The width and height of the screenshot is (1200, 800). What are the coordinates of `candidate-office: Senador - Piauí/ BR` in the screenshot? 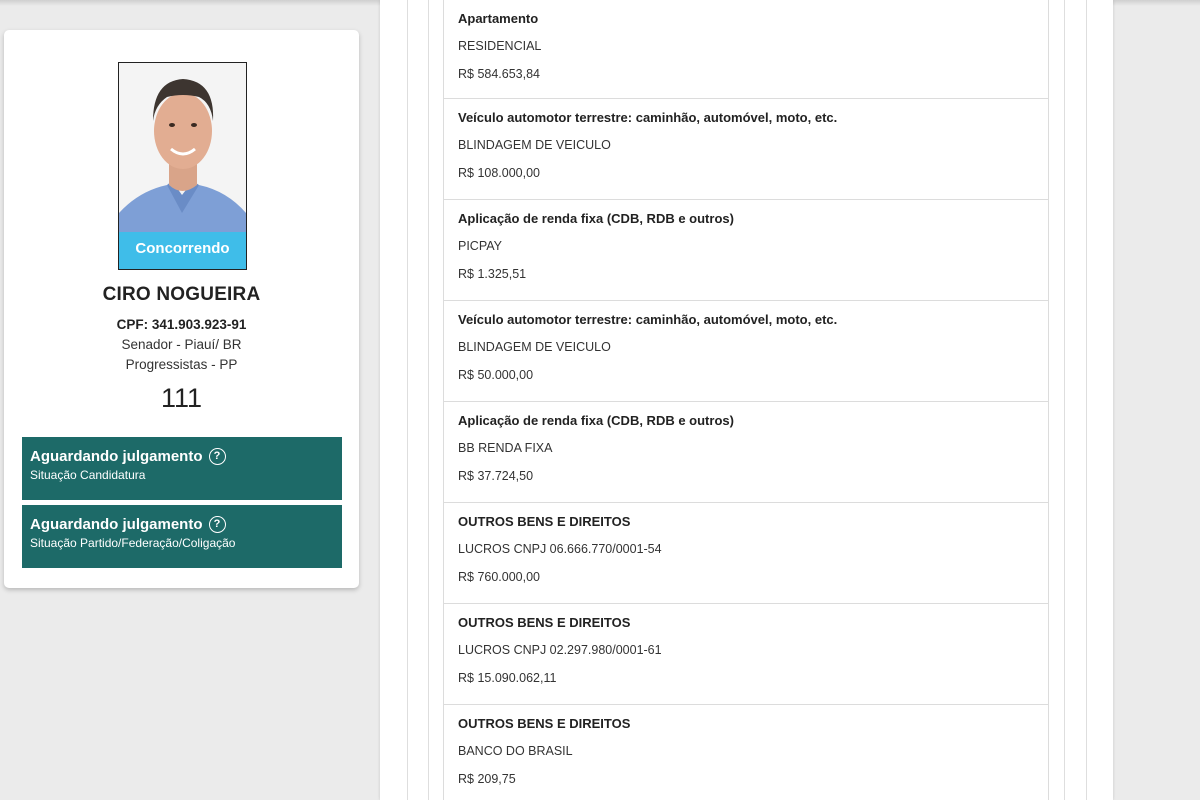 It's located at (181, 344).